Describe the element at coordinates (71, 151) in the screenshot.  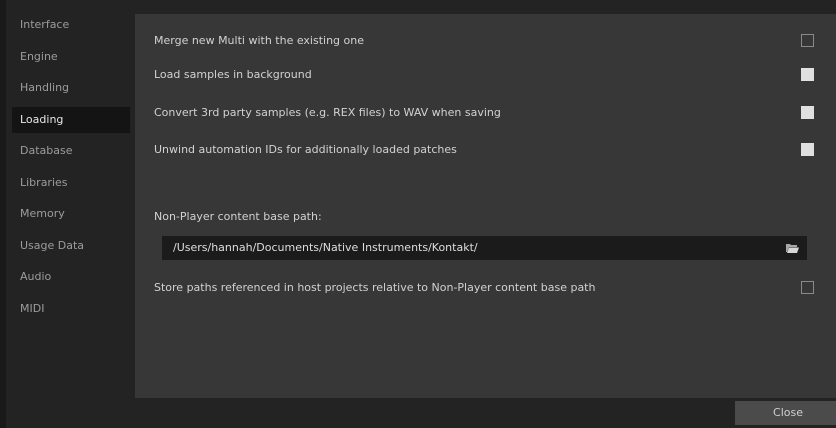
I see `sidebar-item-database: Database` at that location.